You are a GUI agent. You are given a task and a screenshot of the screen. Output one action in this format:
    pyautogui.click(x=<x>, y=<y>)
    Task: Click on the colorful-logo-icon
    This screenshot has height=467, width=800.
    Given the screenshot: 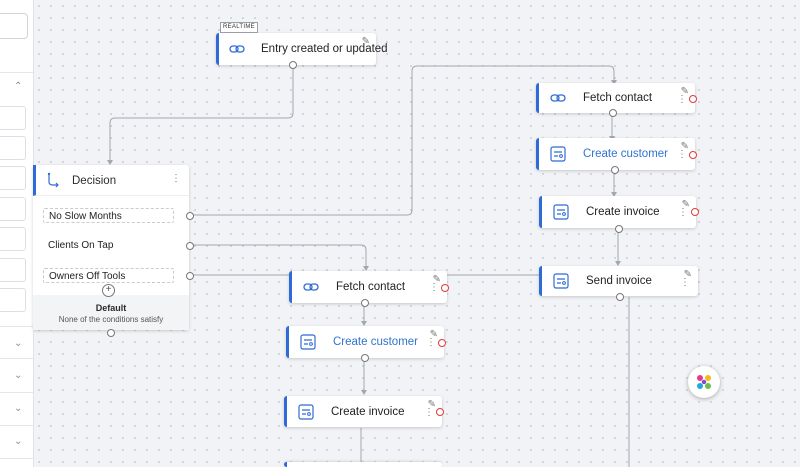 What is the action you would take?
    pyautogui.click(x=704, y=382)
    